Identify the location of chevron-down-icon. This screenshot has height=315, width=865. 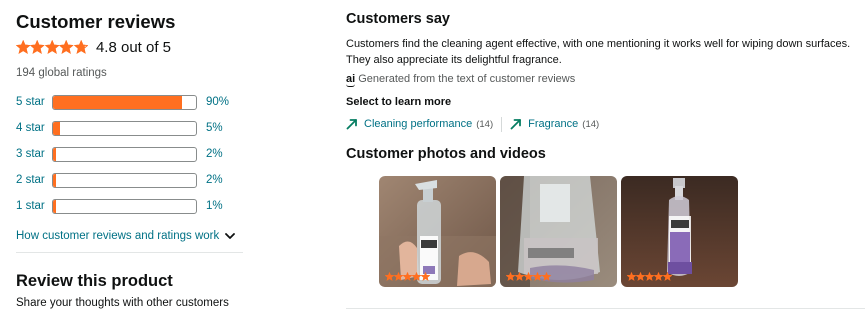
(230, 236).